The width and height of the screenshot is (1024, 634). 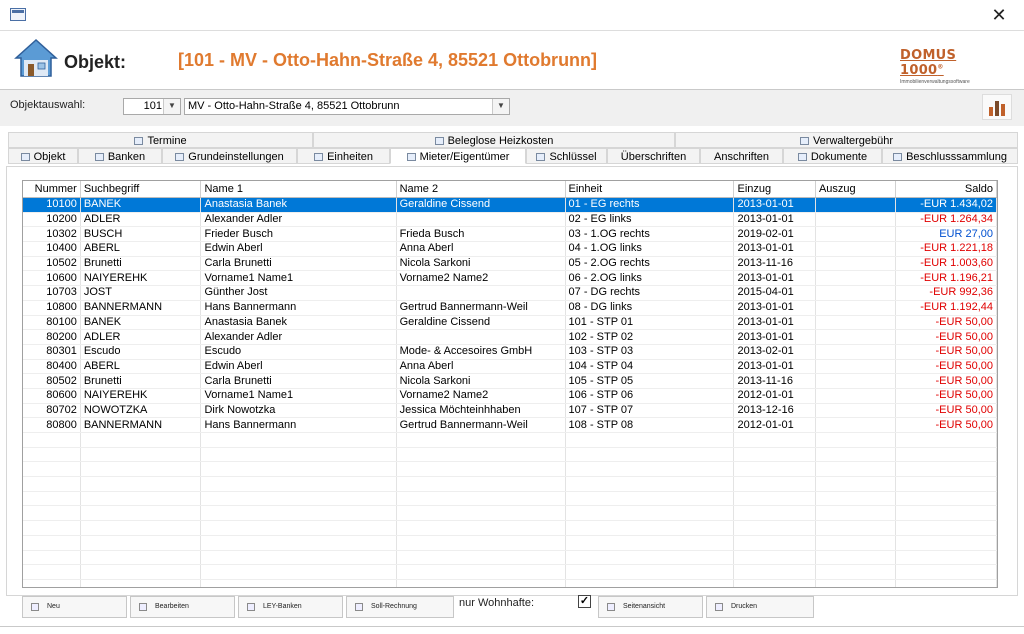 I want to click on object-selector-label: Objektauswahl:, so click(x=48, y=105).